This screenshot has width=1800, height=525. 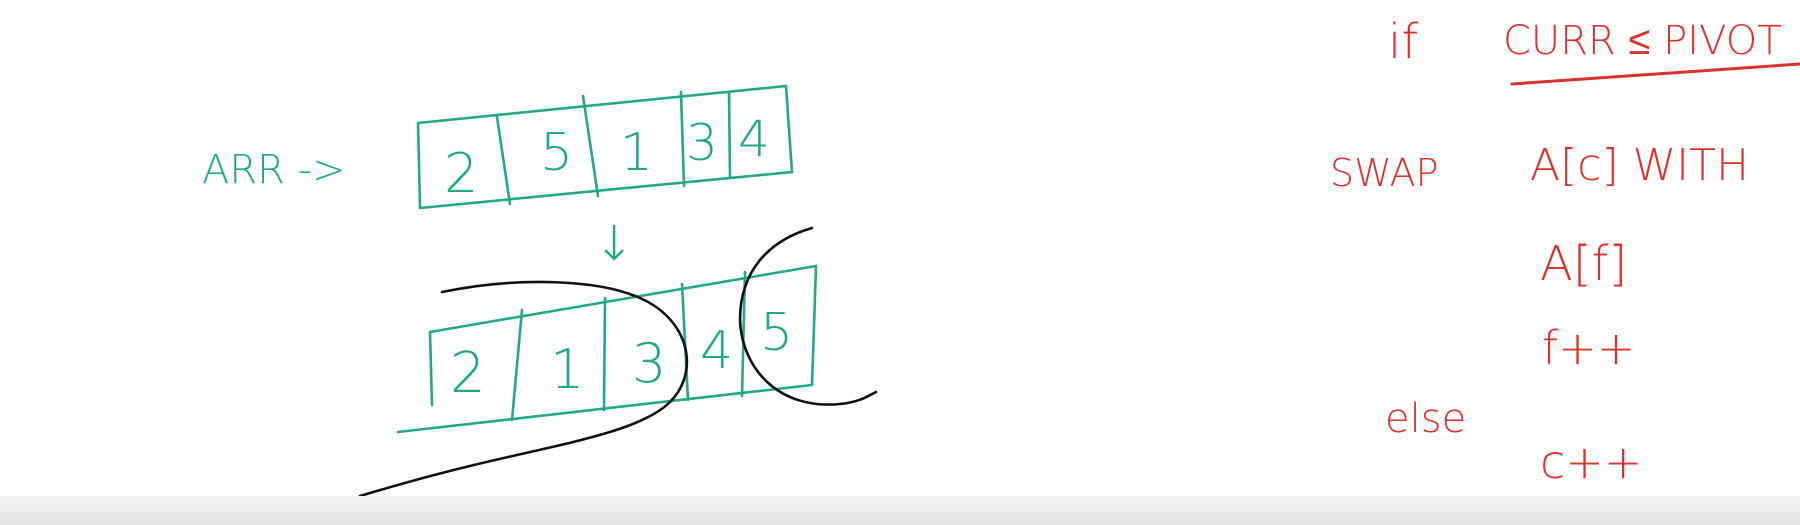 What do you see at coordinates (900, 510) in the screenshot?
I see `video-bottom-shade` at bounding box center [900, 510].